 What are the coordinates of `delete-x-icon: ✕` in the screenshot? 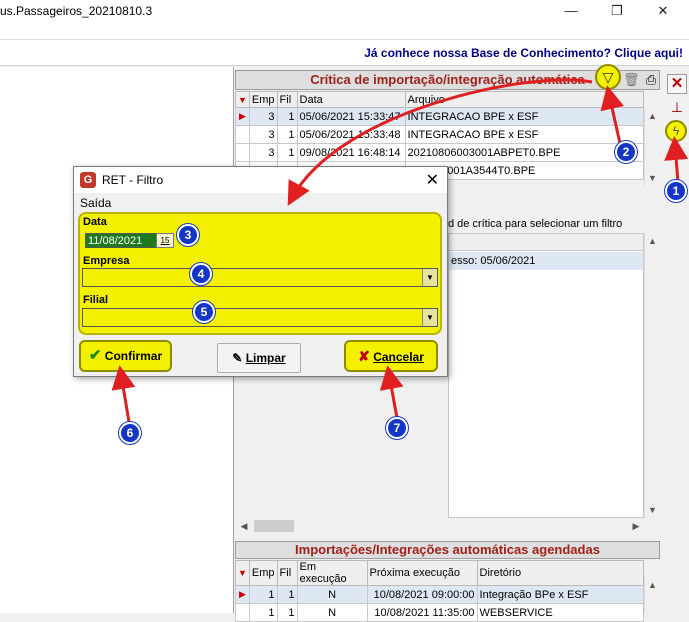 It's located at (677, 84).